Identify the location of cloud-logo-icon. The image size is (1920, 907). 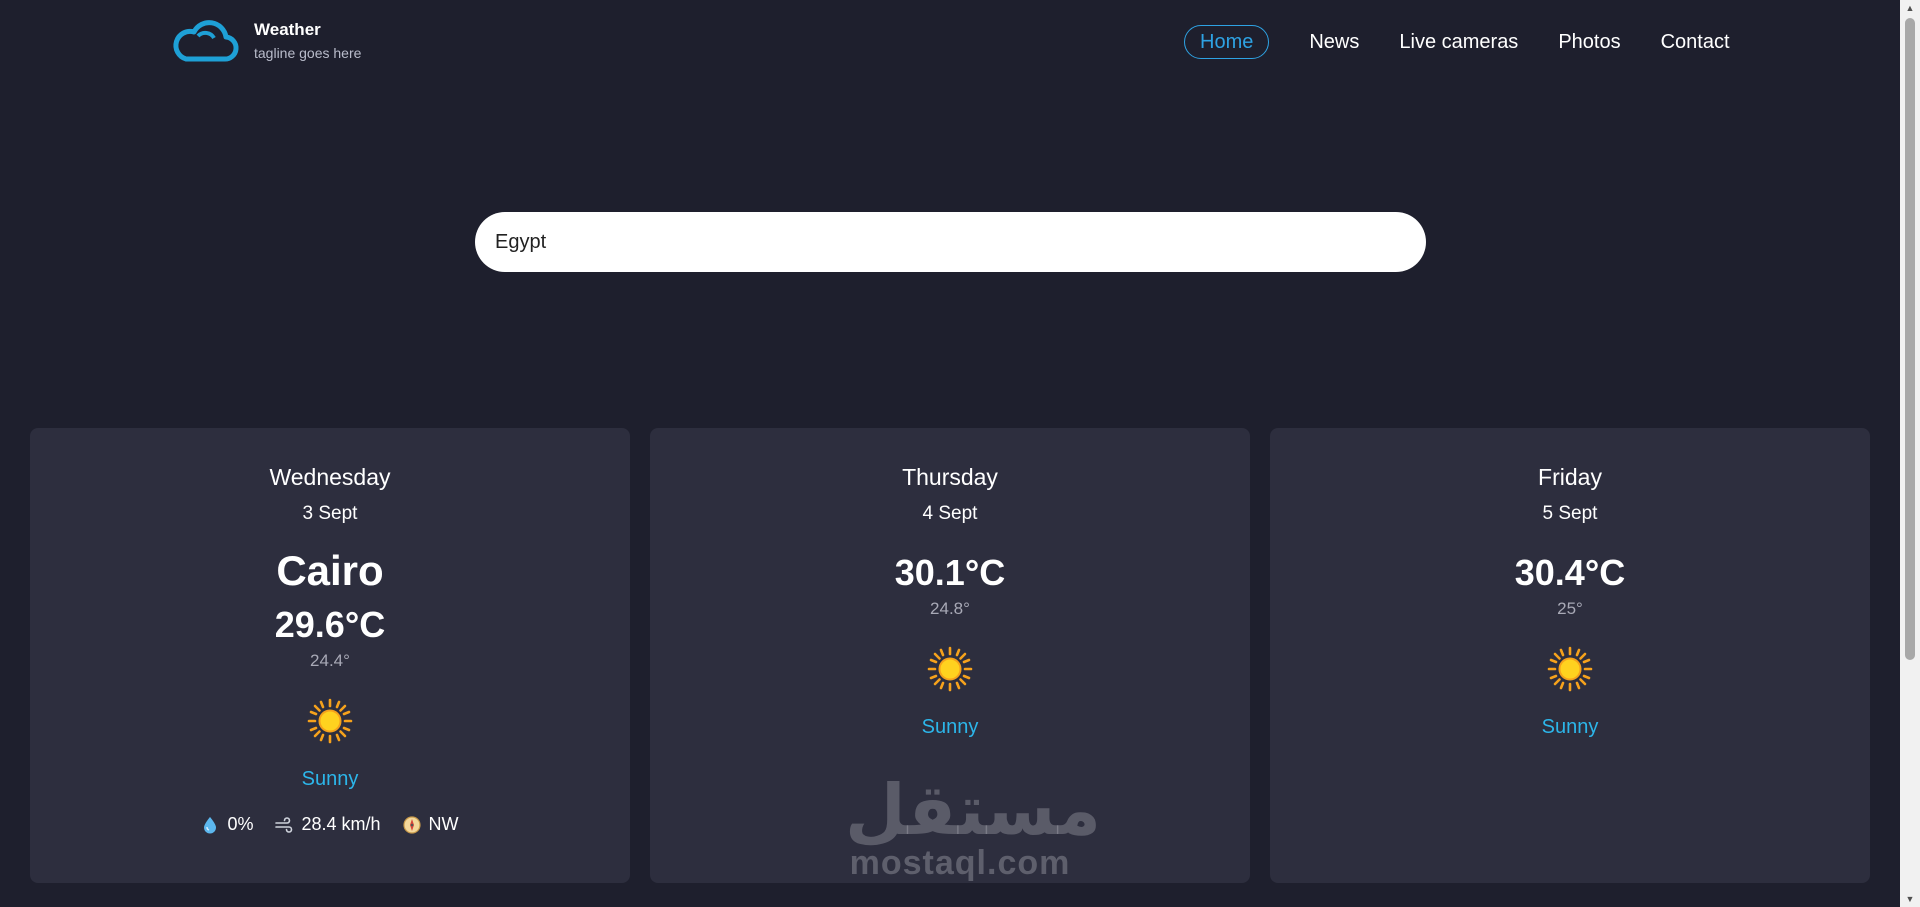
(206, 41).